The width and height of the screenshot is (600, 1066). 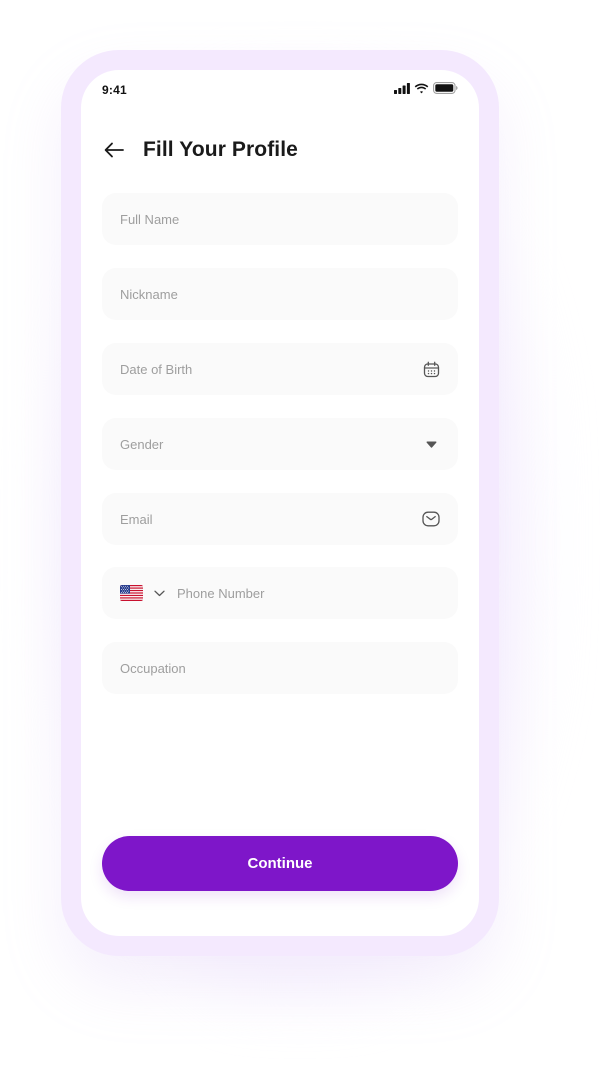 I want to click on nickname-input, so click(x=280, y=294).